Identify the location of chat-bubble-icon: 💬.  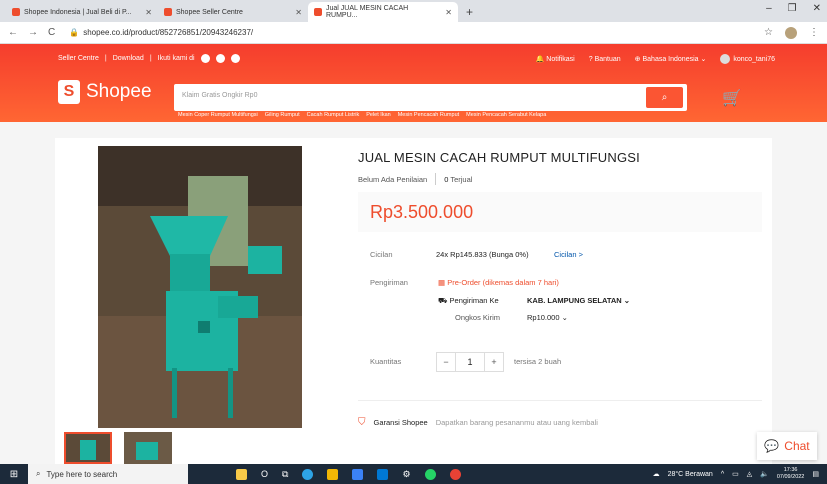
(772, 446).